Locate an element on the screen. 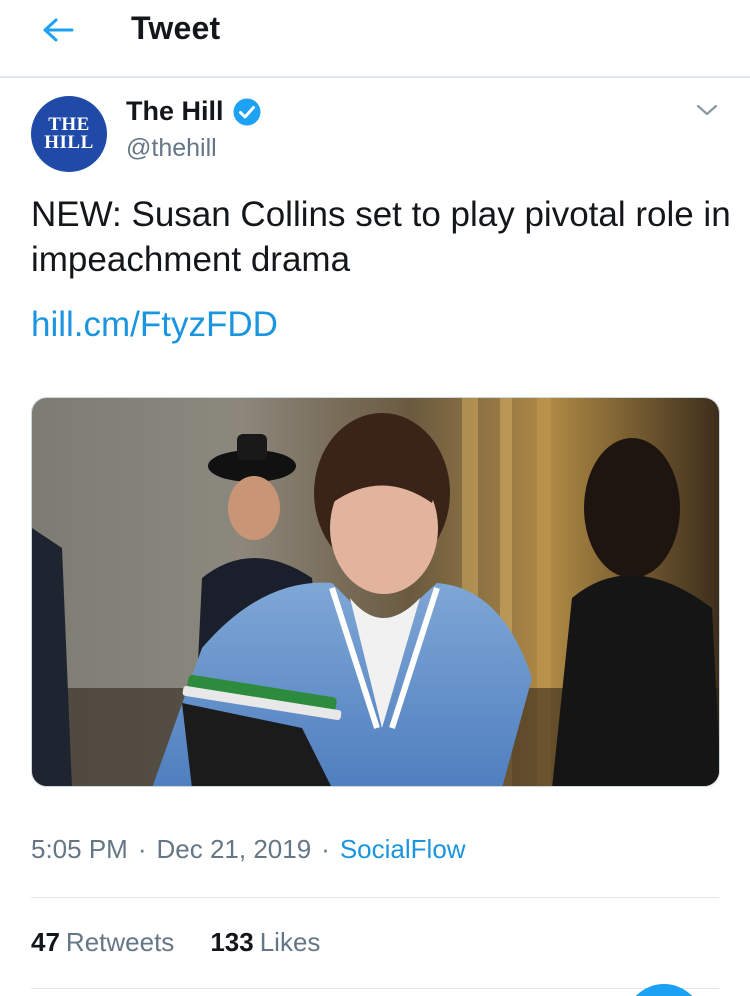 This screenshot has height=996, width=750. tweet-source-link: SocialFlow is located at coordinates (403, 849).